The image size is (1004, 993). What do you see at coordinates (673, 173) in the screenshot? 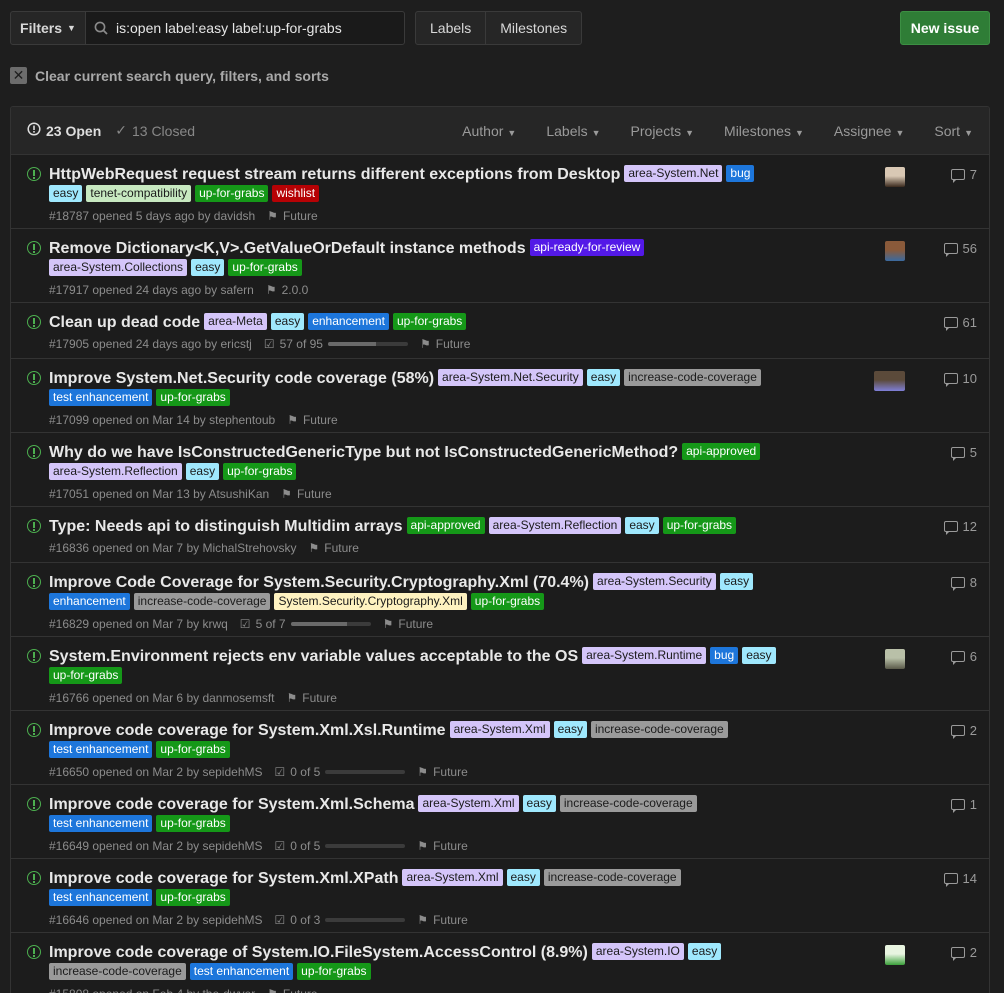
I see `issue-label: area-System.Net` at bounding box center [673, 173].